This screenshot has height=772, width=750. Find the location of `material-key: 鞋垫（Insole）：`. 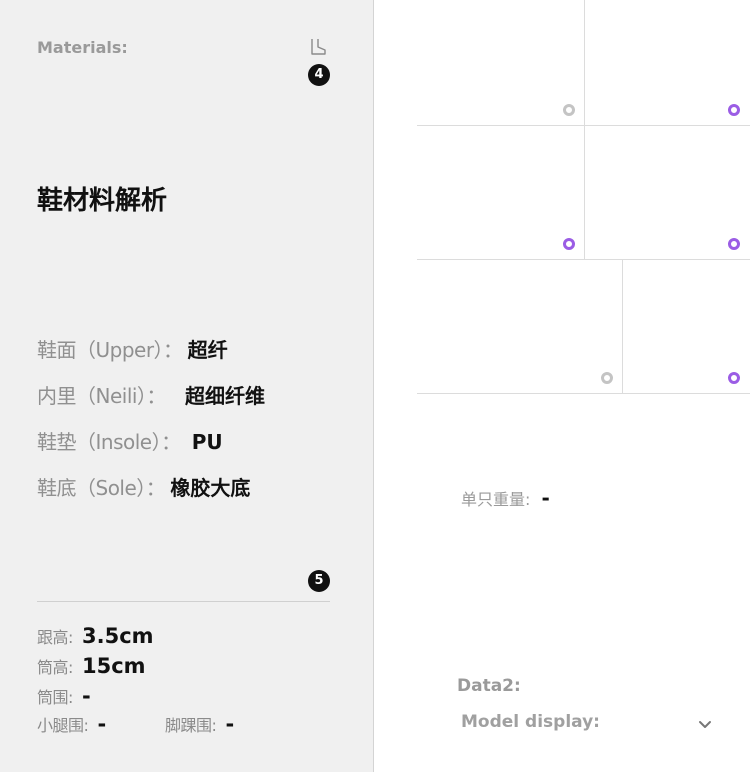

material-key: 鞋垫（Insole）： is located at coordinates (109, 442).